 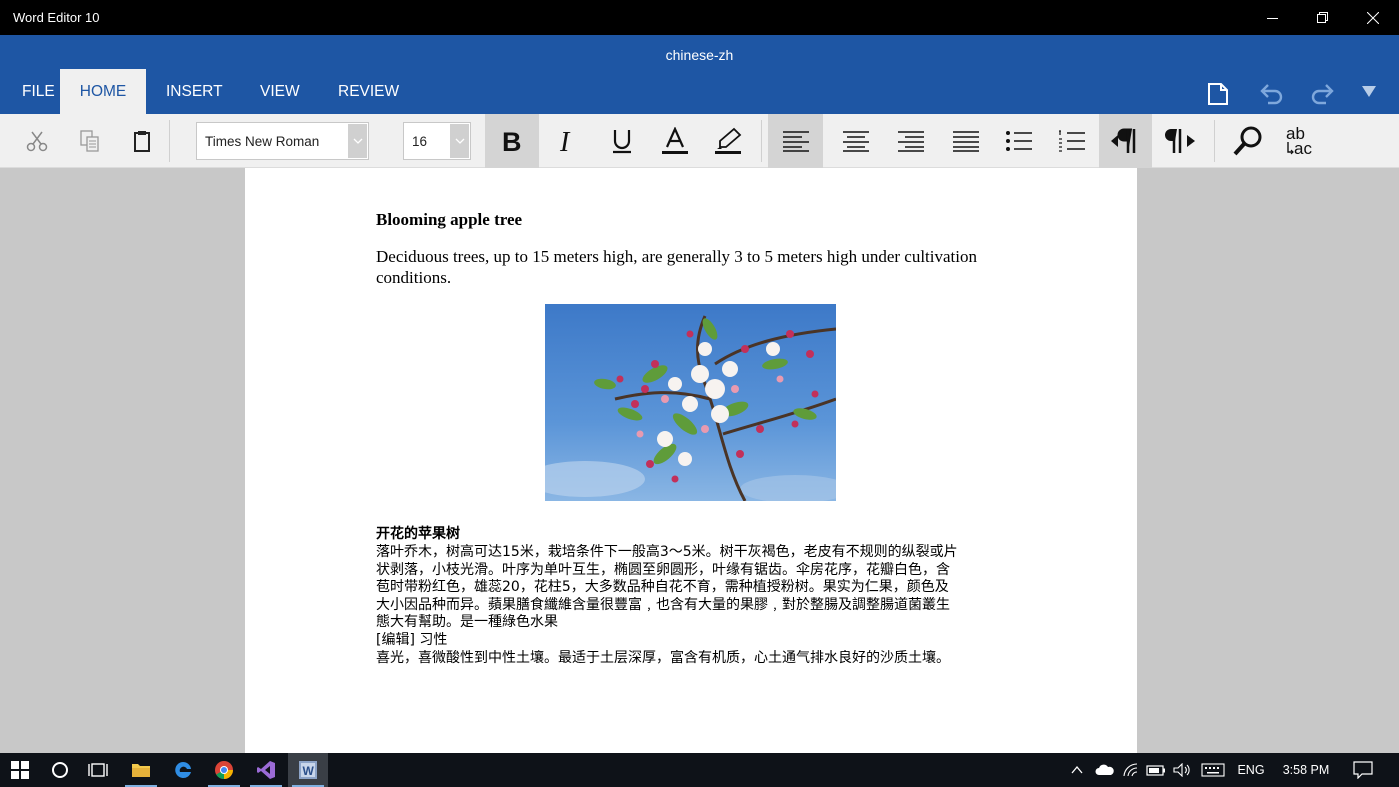 I want to click on word-editor-icon: W, so click(x=308, y=770).